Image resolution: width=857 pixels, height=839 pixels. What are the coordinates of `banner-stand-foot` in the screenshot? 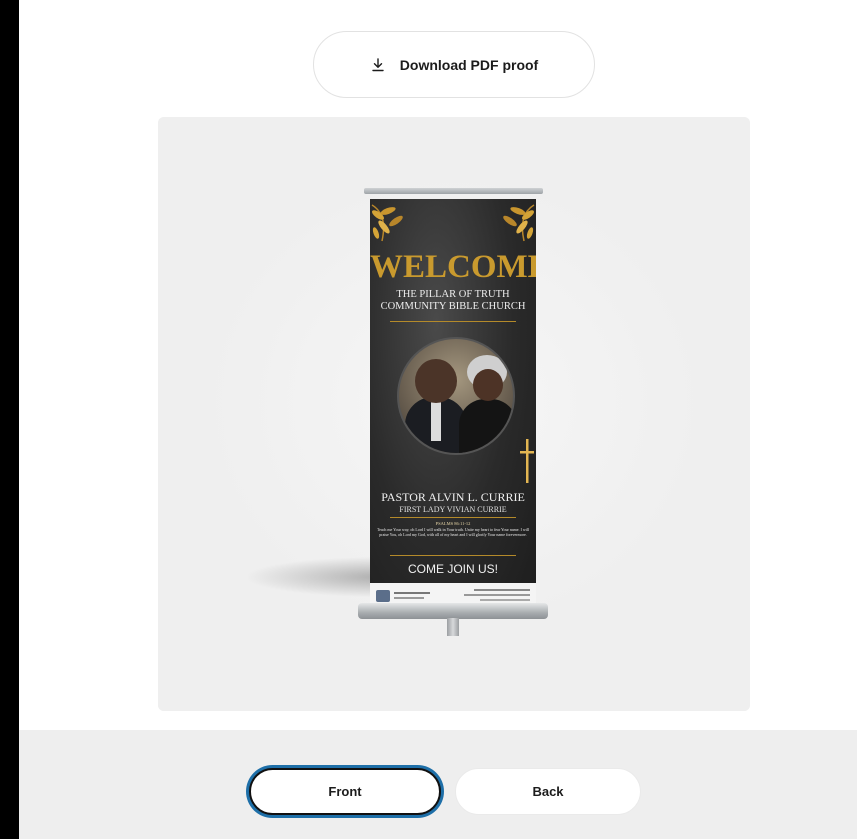 It's located at (453, 627).